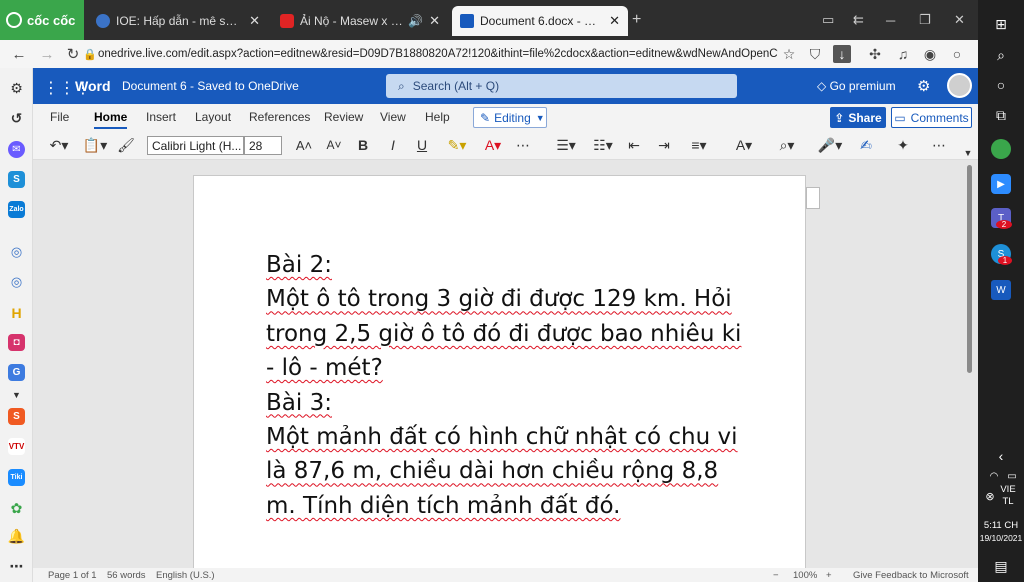  Describe the element at coordinates (304, 145) in the screenshot. I see `increase-font-icon: A˄` at that location.